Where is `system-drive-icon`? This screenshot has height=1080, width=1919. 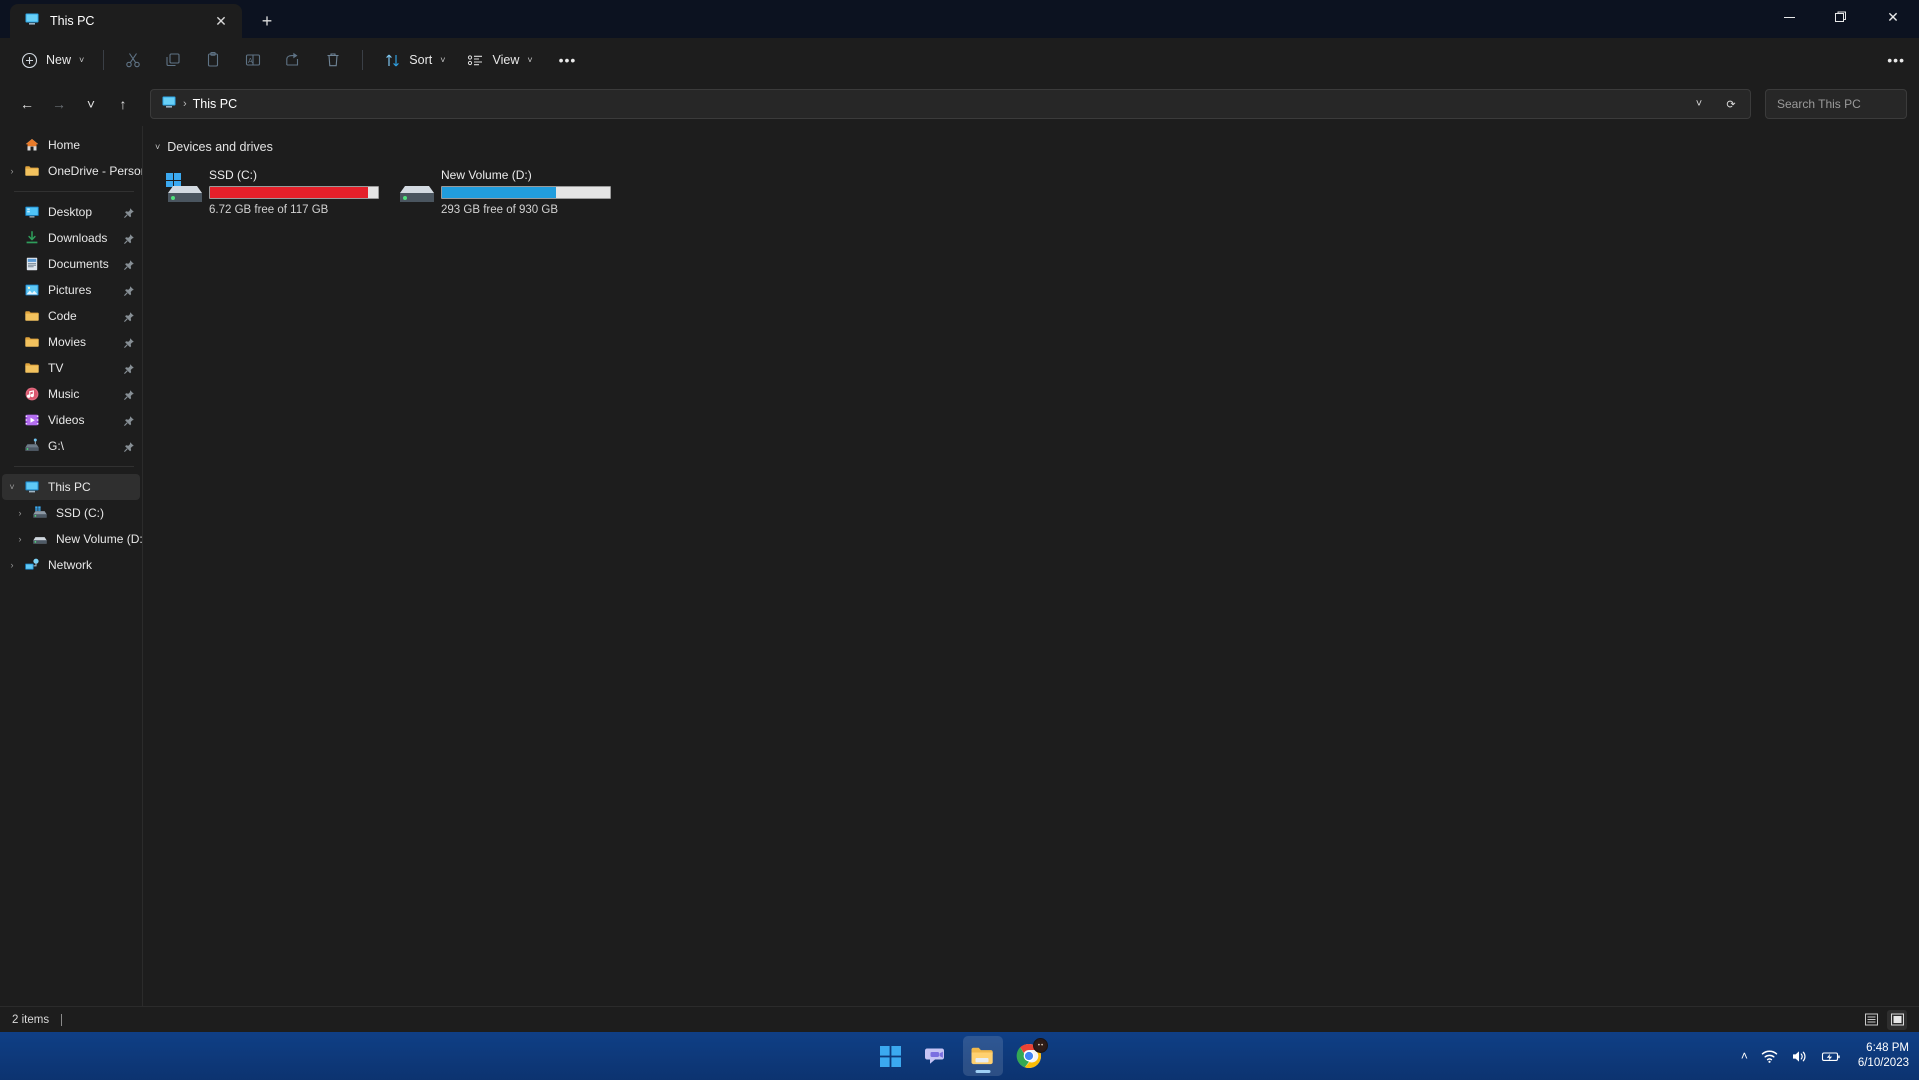
system-drive-icon is located at coordinates (40, 513).